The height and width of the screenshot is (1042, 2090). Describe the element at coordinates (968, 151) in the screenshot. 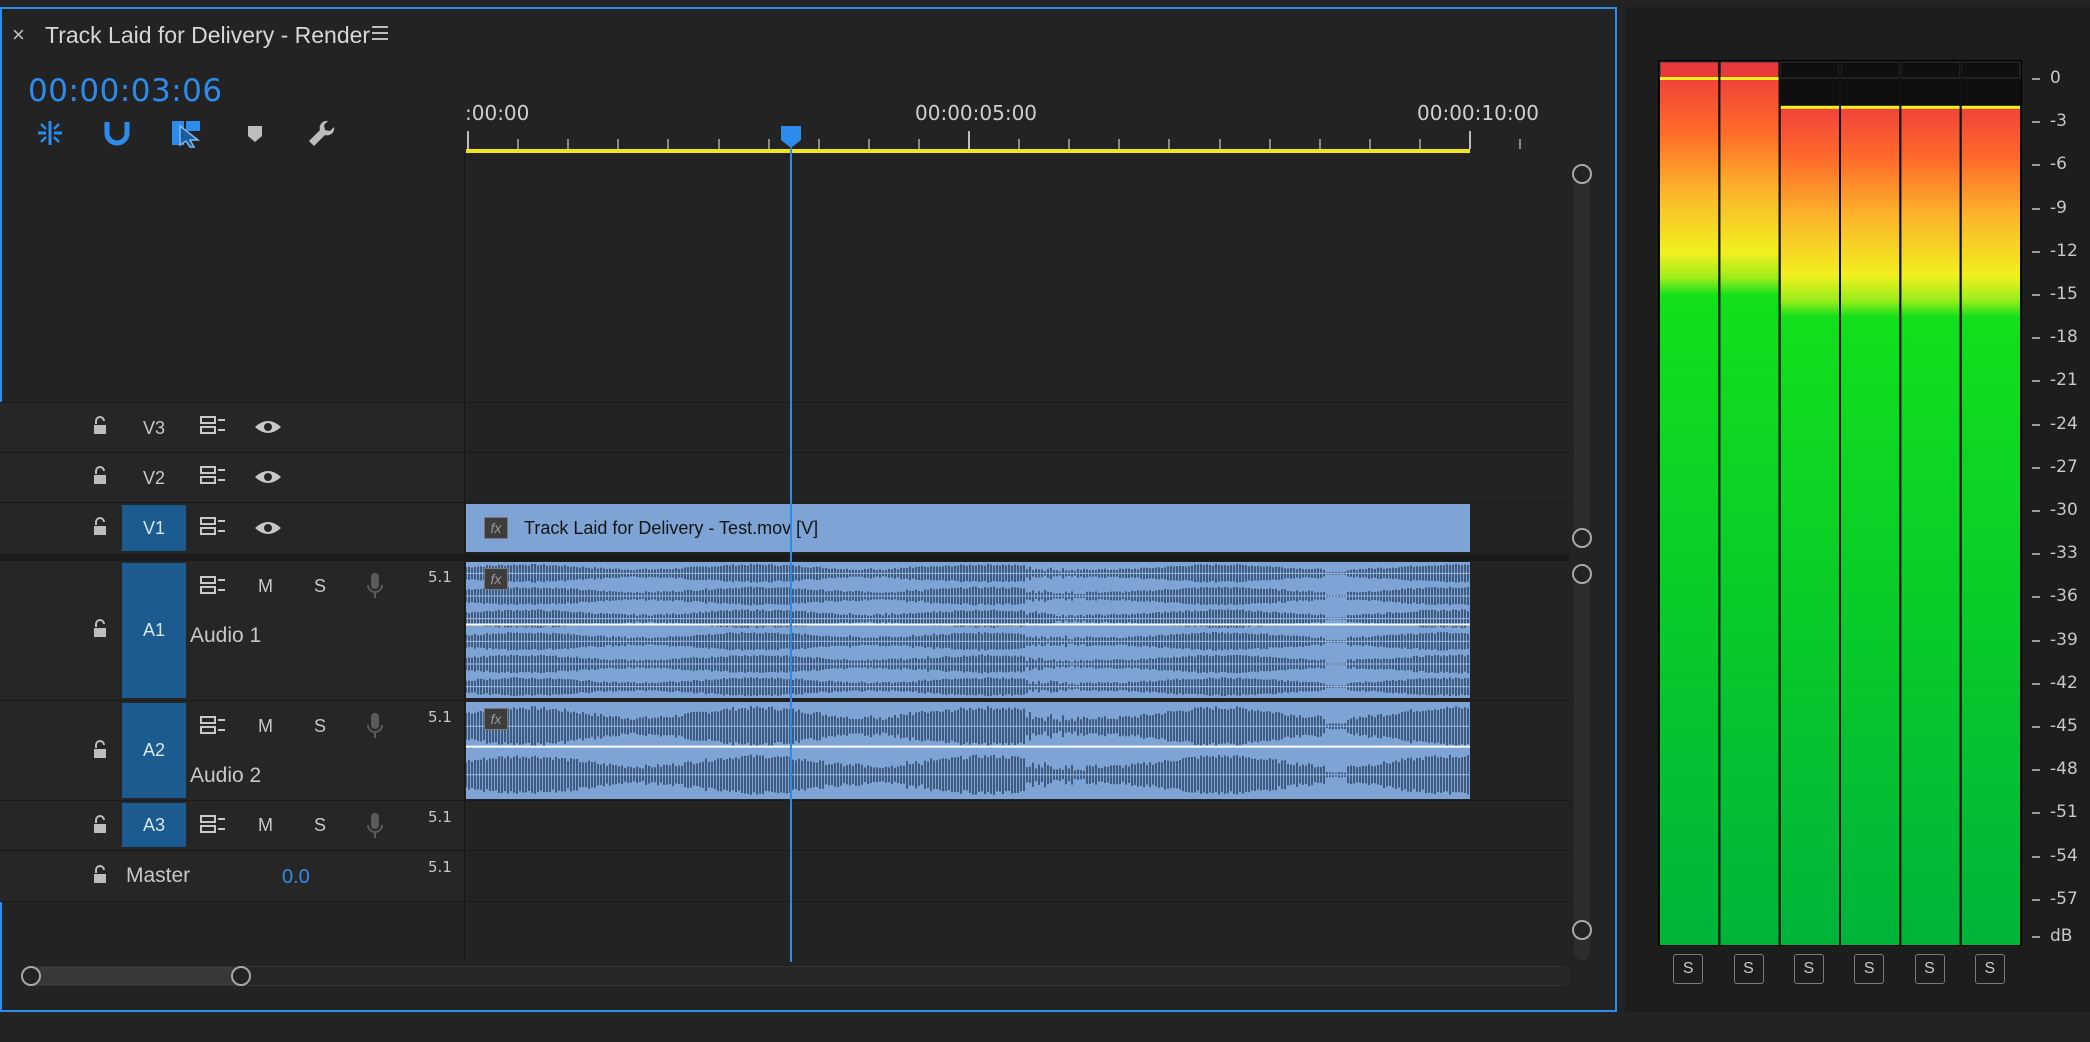

I see `work-area-bar` at that location.